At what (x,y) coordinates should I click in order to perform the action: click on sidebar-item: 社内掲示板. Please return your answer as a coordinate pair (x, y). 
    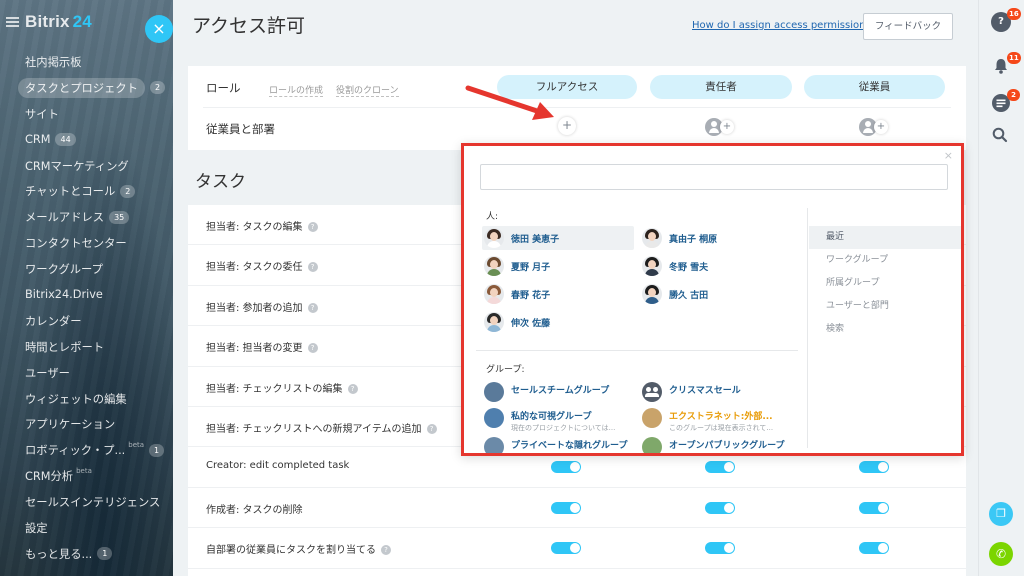
    Looking at the image, I should click on (86, 62).